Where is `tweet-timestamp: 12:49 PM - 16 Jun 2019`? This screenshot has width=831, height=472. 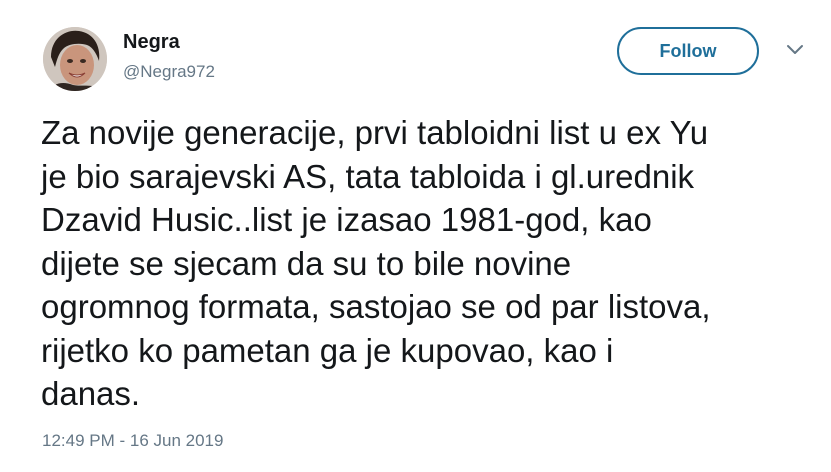 tweet-timestamp: 12:49 PM - 16 Jun 2019 is located at coordinates (132, 441).